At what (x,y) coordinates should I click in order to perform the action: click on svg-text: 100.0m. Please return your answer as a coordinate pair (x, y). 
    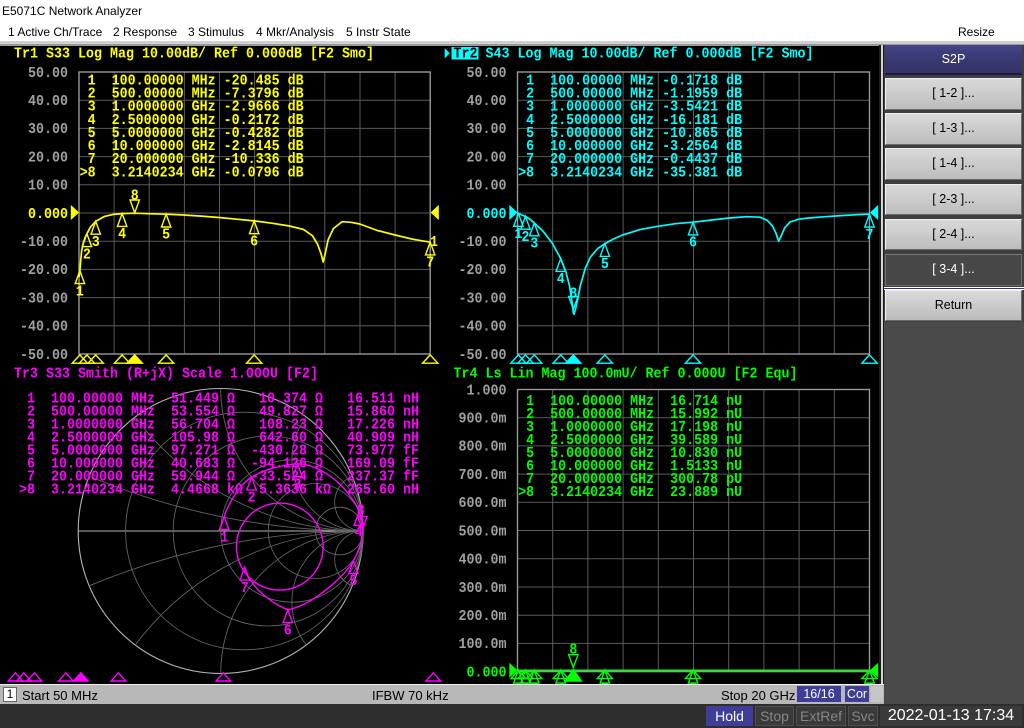
    Looking at the image, I should click on (483, 644).